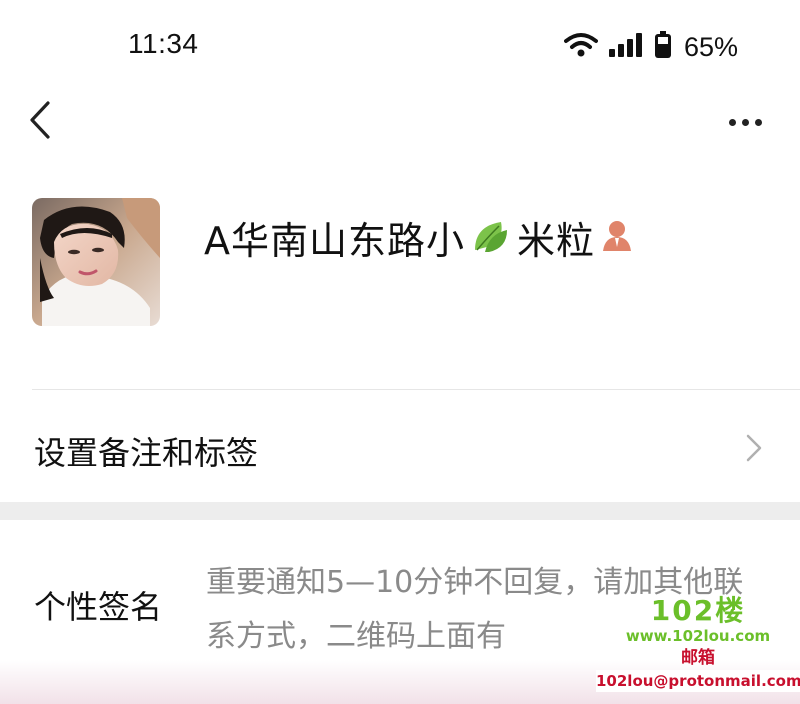  Describe the element at coordinates (698, 636) in the screenshot. I see `watermark-url: www.102lou.com` at that location.